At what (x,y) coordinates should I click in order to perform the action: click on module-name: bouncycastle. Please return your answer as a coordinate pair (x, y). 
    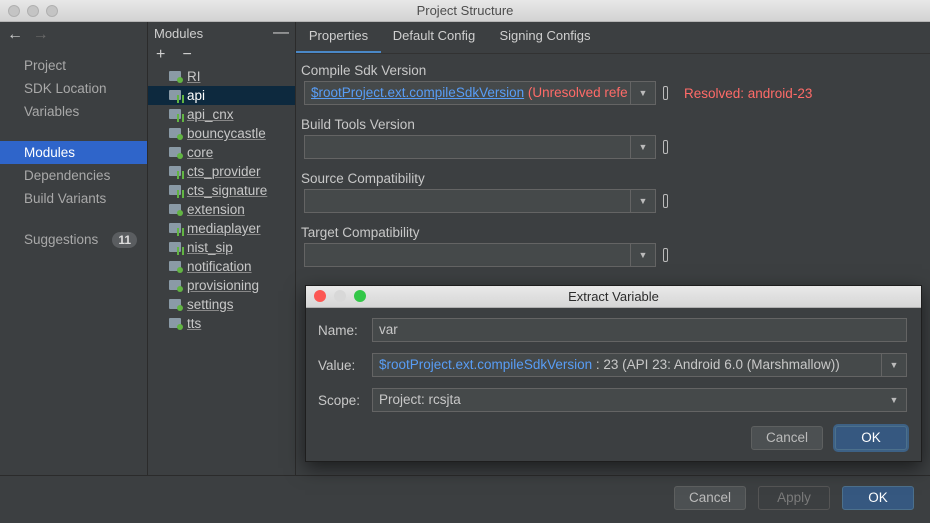
    Looking at the image, I should click on (226, 133).